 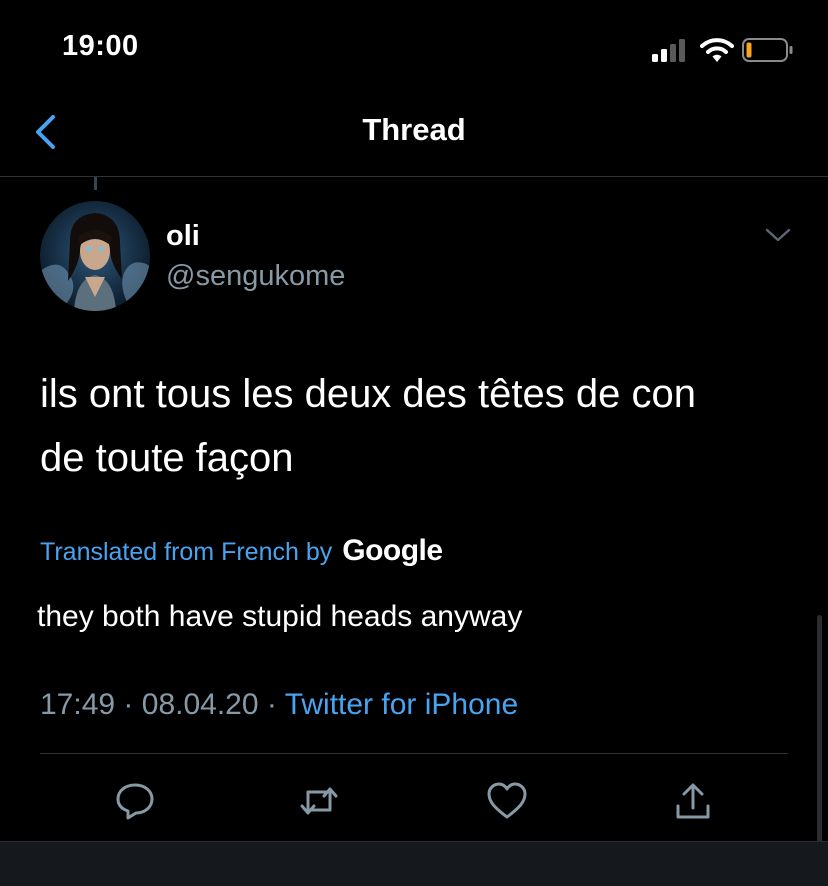 I want to click on meta-divider, so click(x=414, y=753).